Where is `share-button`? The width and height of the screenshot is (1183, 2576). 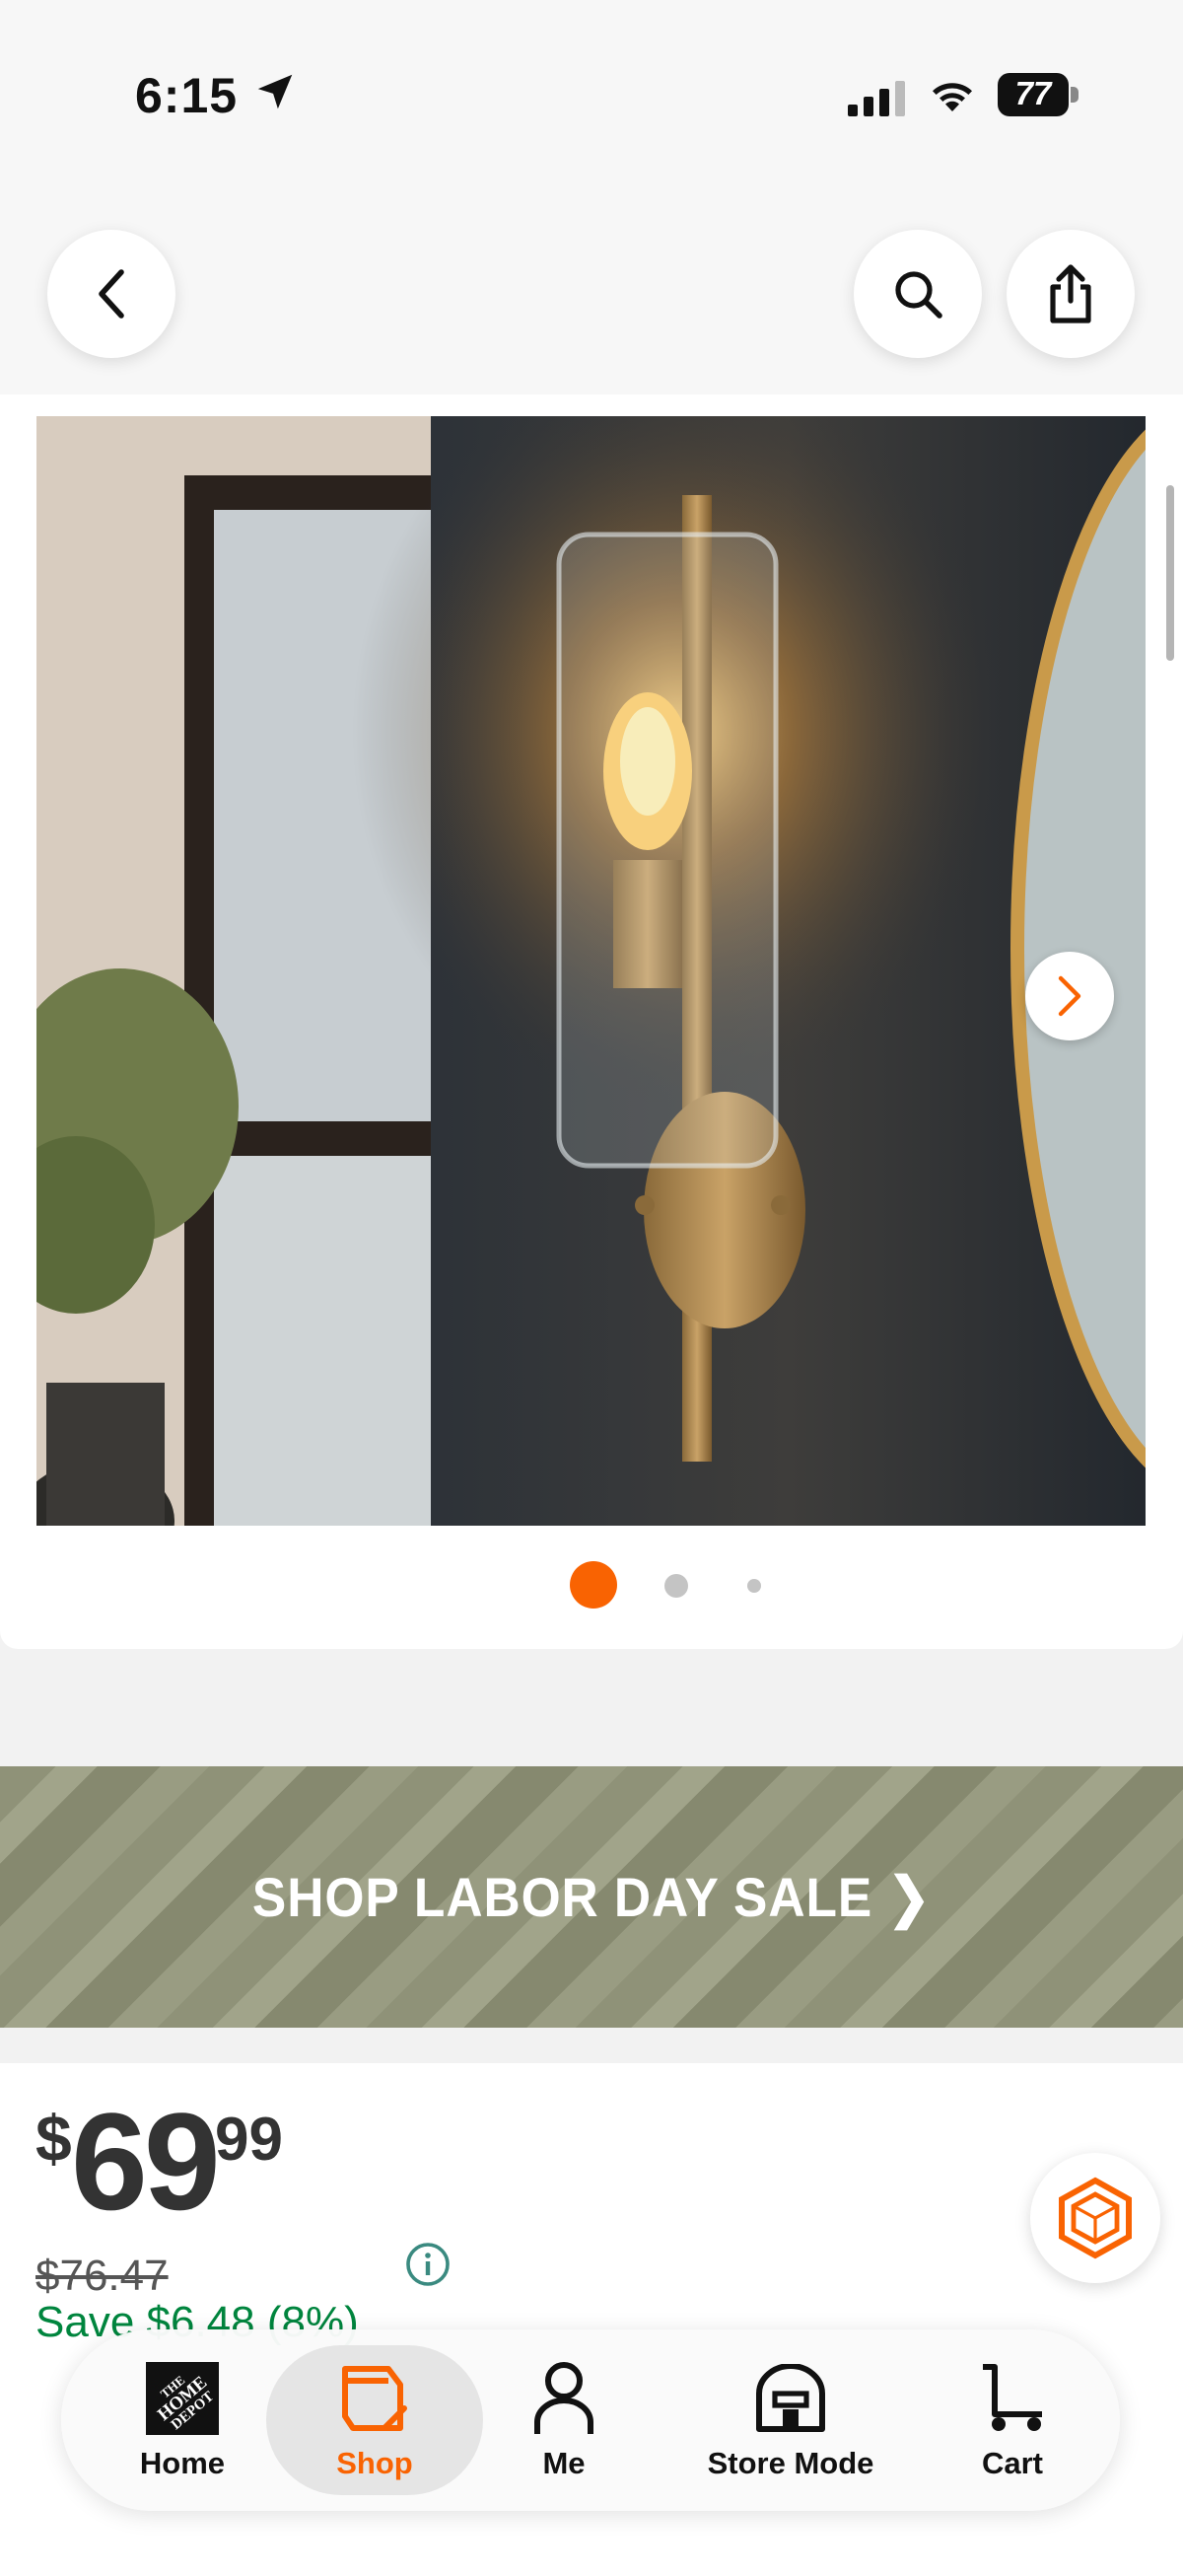
share-button is located at coordinates (1071, 294).